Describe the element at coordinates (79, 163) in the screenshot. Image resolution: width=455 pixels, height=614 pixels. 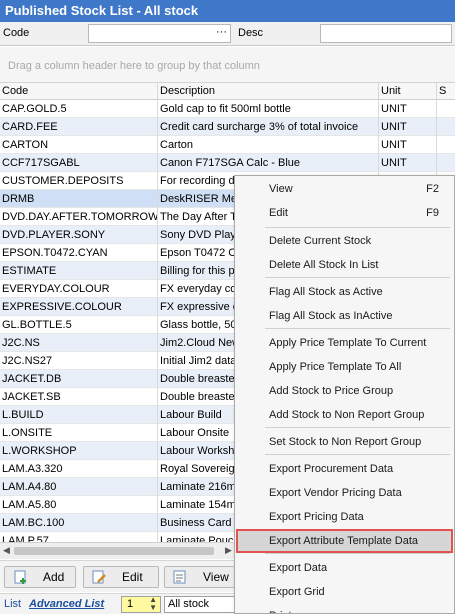
I see `cell-code: CCF717SGABL` at that location.